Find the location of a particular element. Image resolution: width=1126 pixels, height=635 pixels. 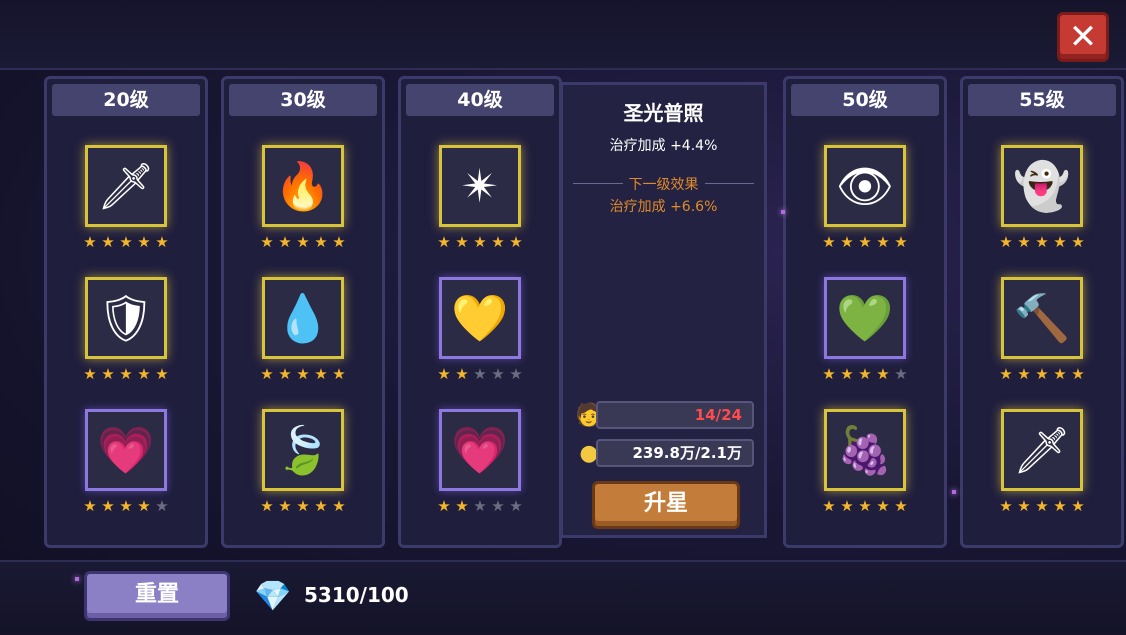

skill-slot: 🔥 ★ ★ ★ ★ ★ is located at coordinates (303, 211).